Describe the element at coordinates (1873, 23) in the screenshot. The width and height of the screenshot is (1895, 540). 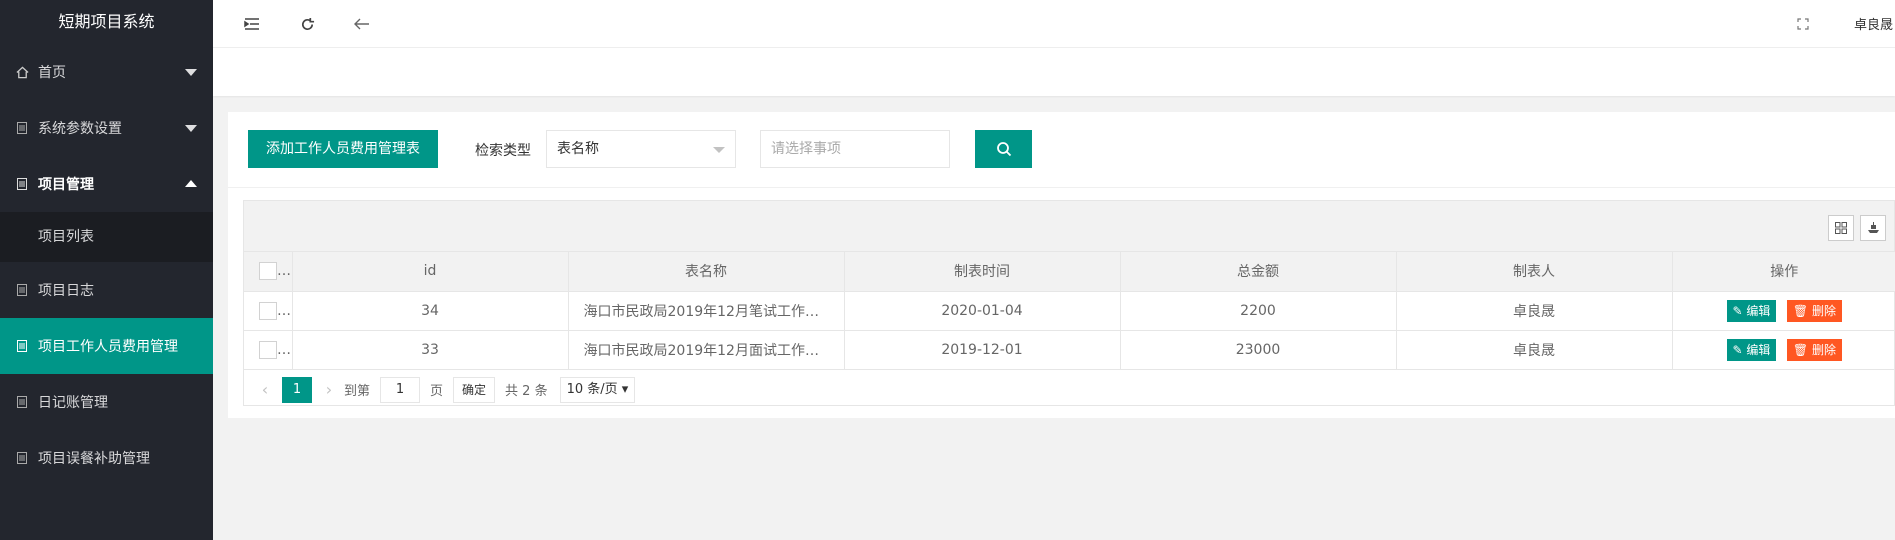
I see `current-user: 卓良晟` at that location.